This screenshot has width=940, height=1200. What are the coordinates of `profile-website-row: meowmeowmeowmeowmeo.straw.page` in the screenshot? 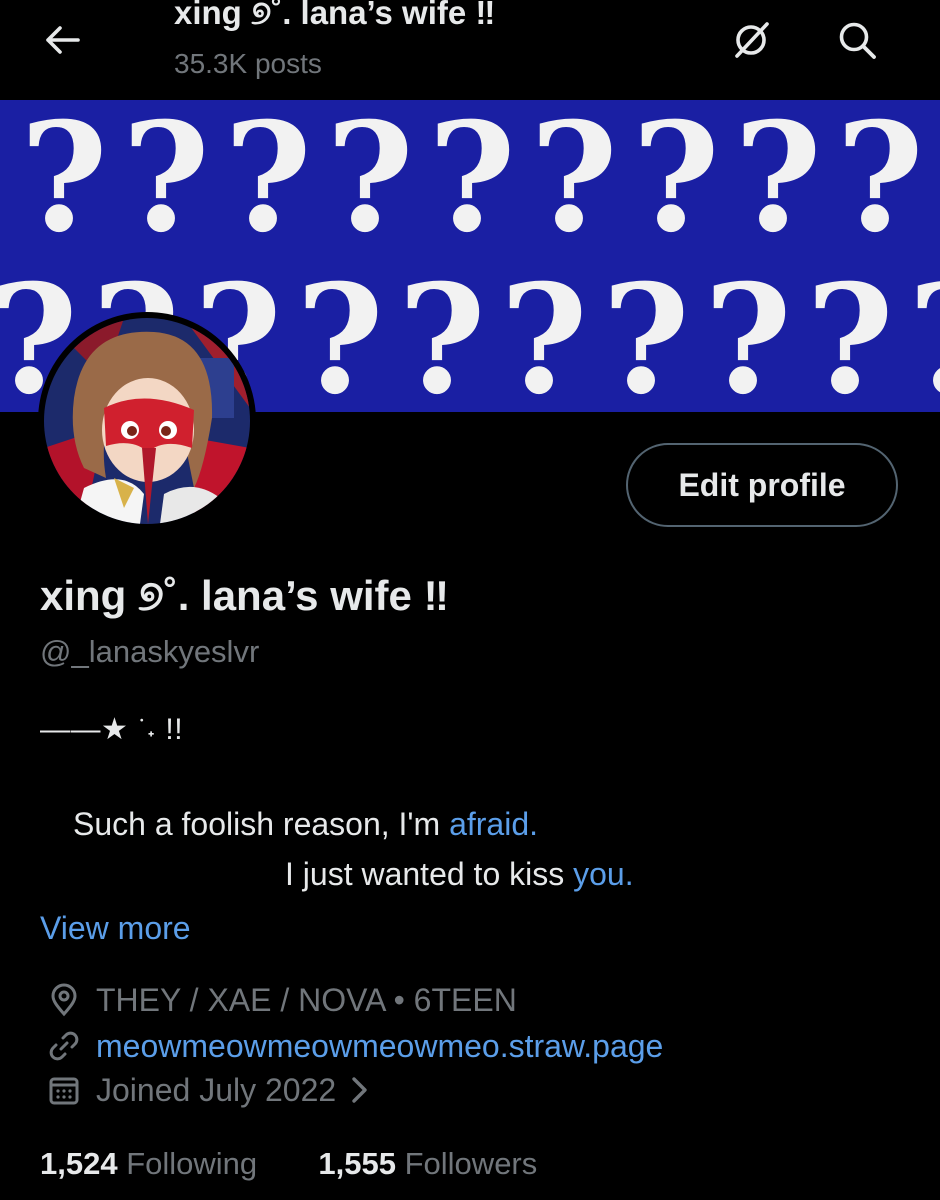 It's located at (354, 1046).